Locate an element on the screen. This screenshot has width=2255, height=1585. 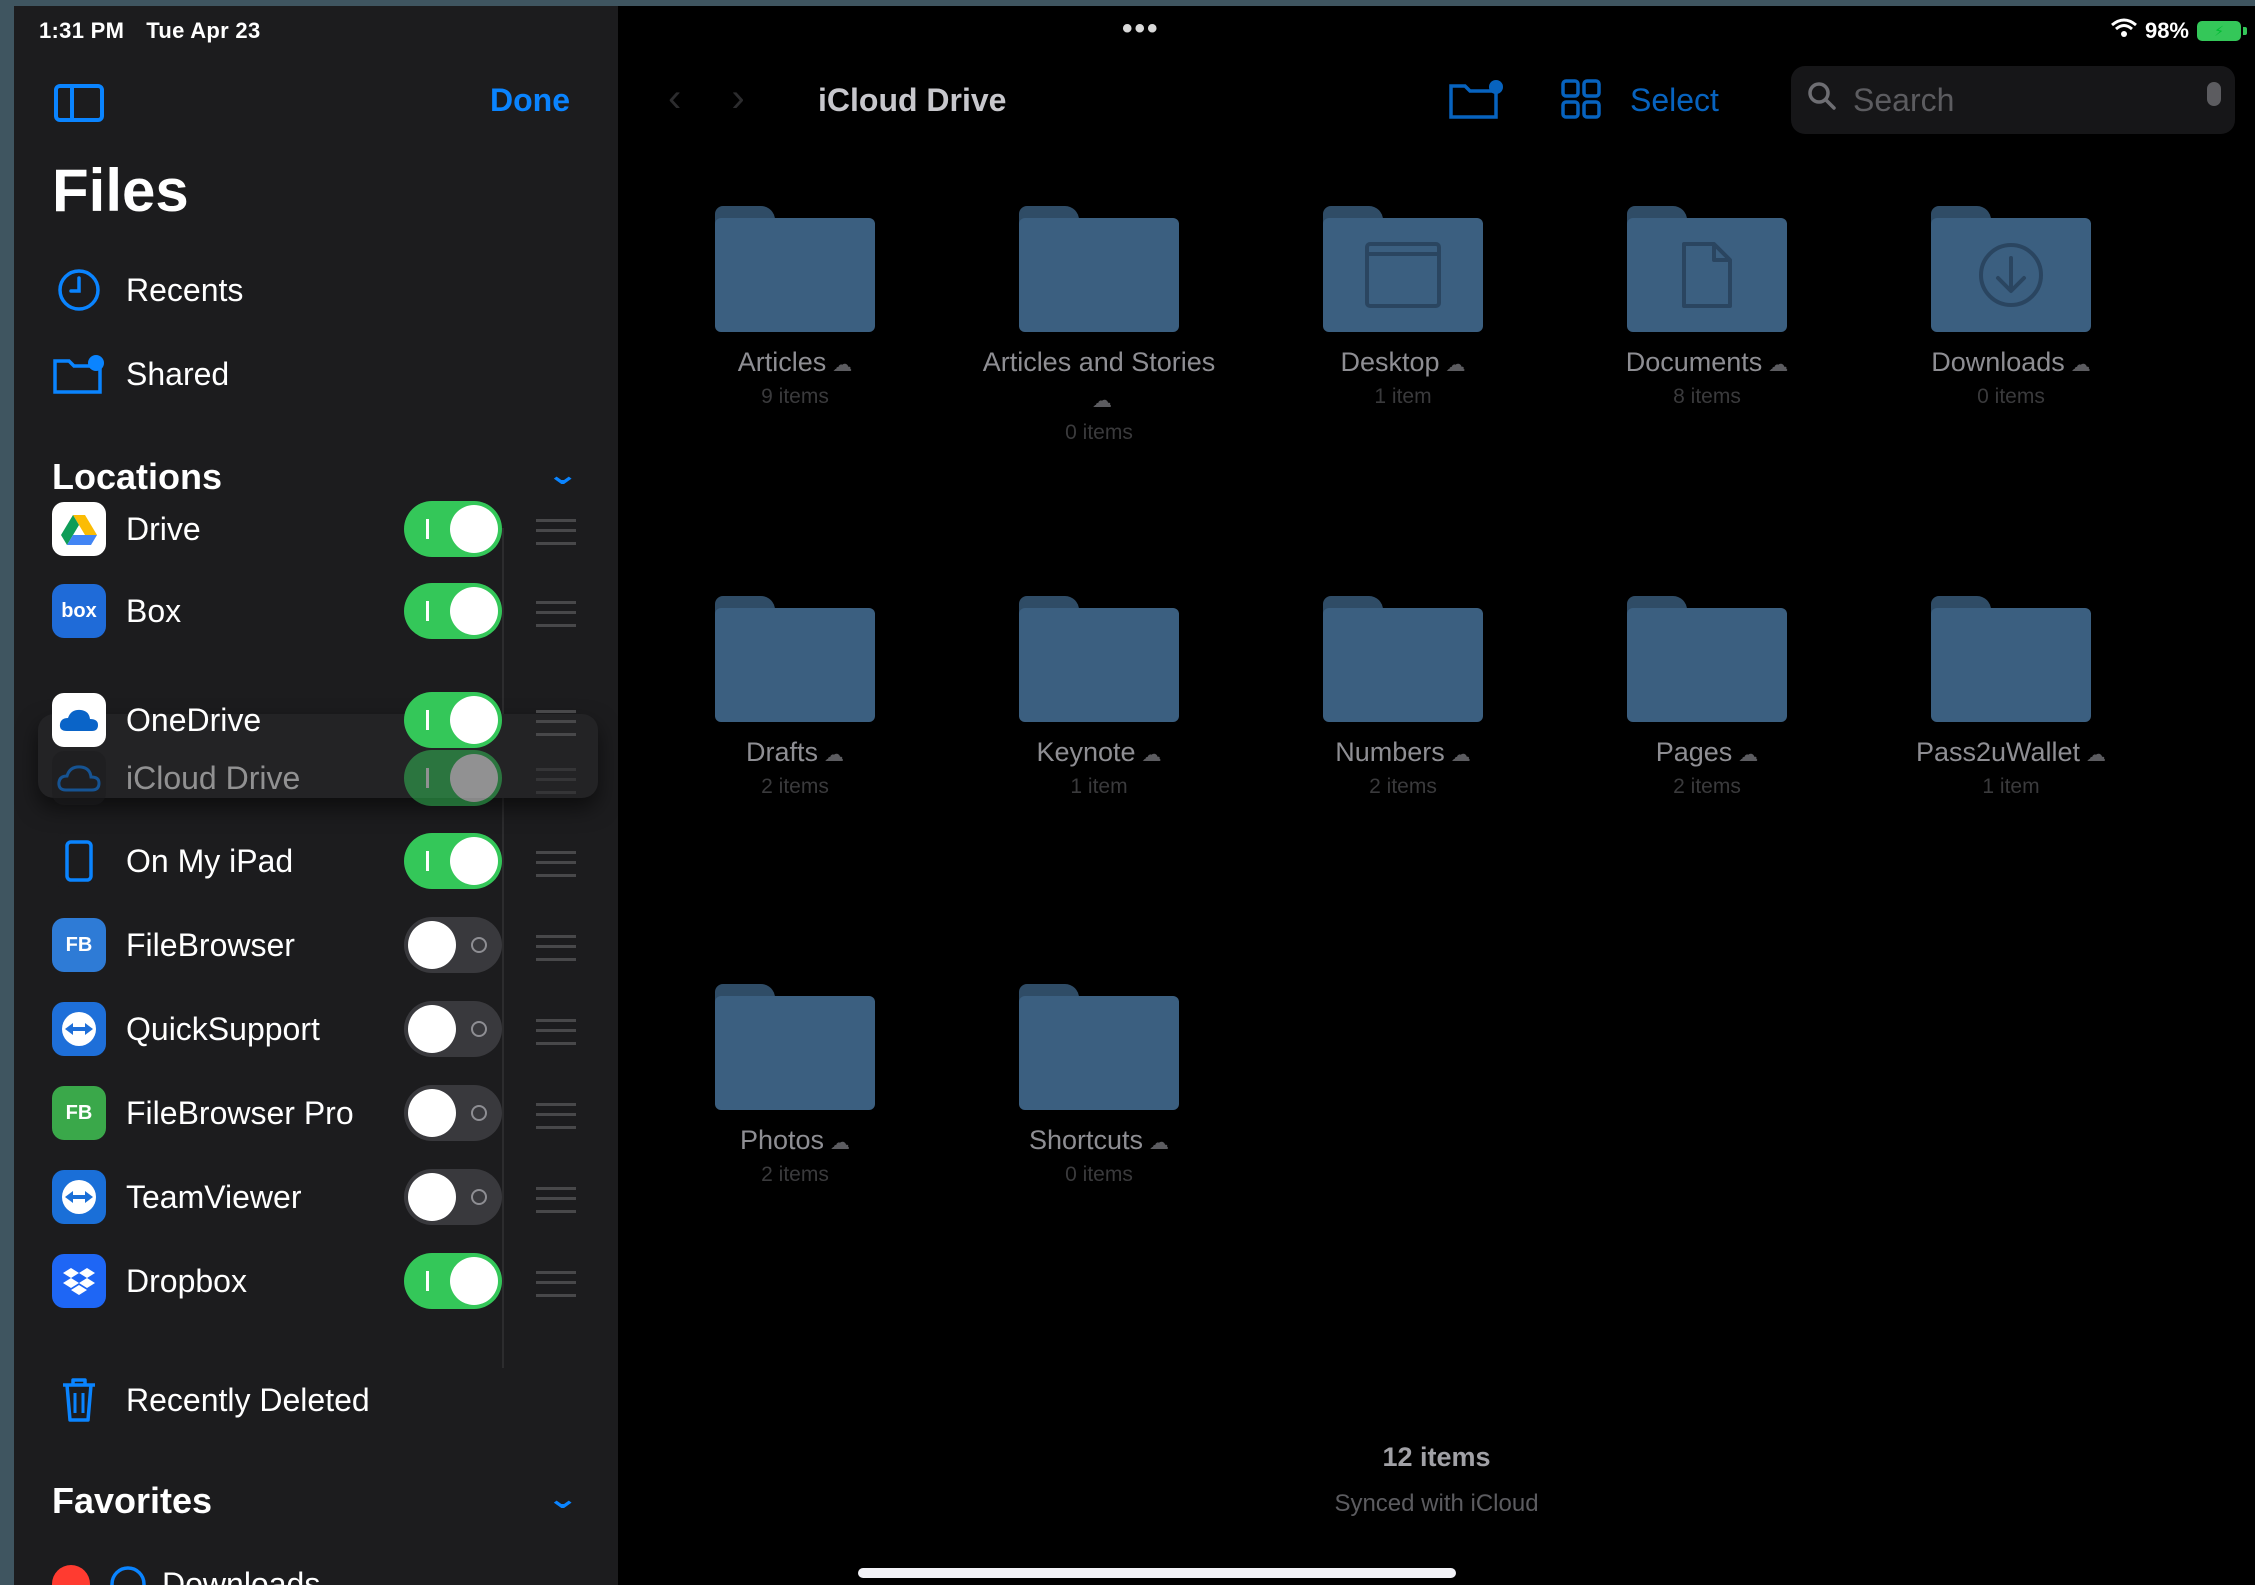
folder-item-count: 0 items is located at coordinates (1099, 1174).